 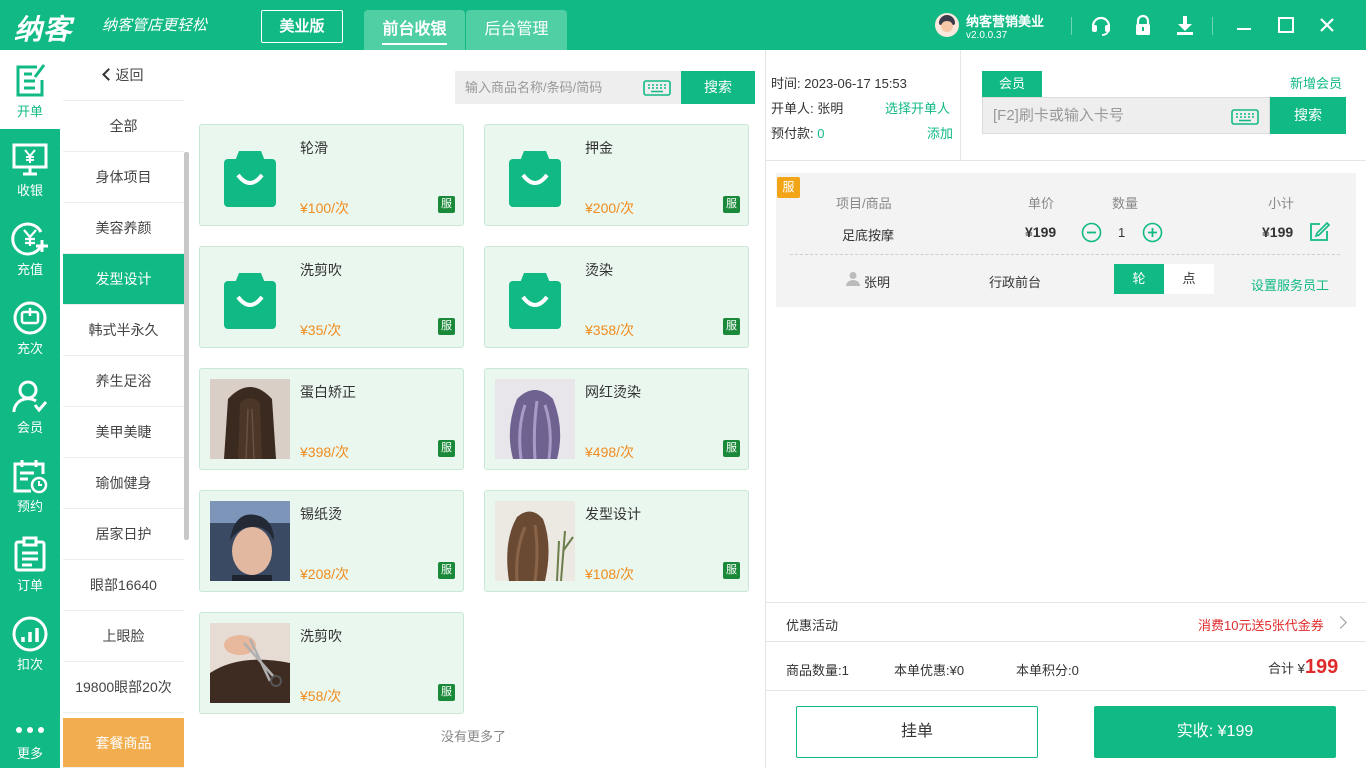 I want to click on product-card: 网红烫染 ¥498/次 服, so click(x=616, y=419).